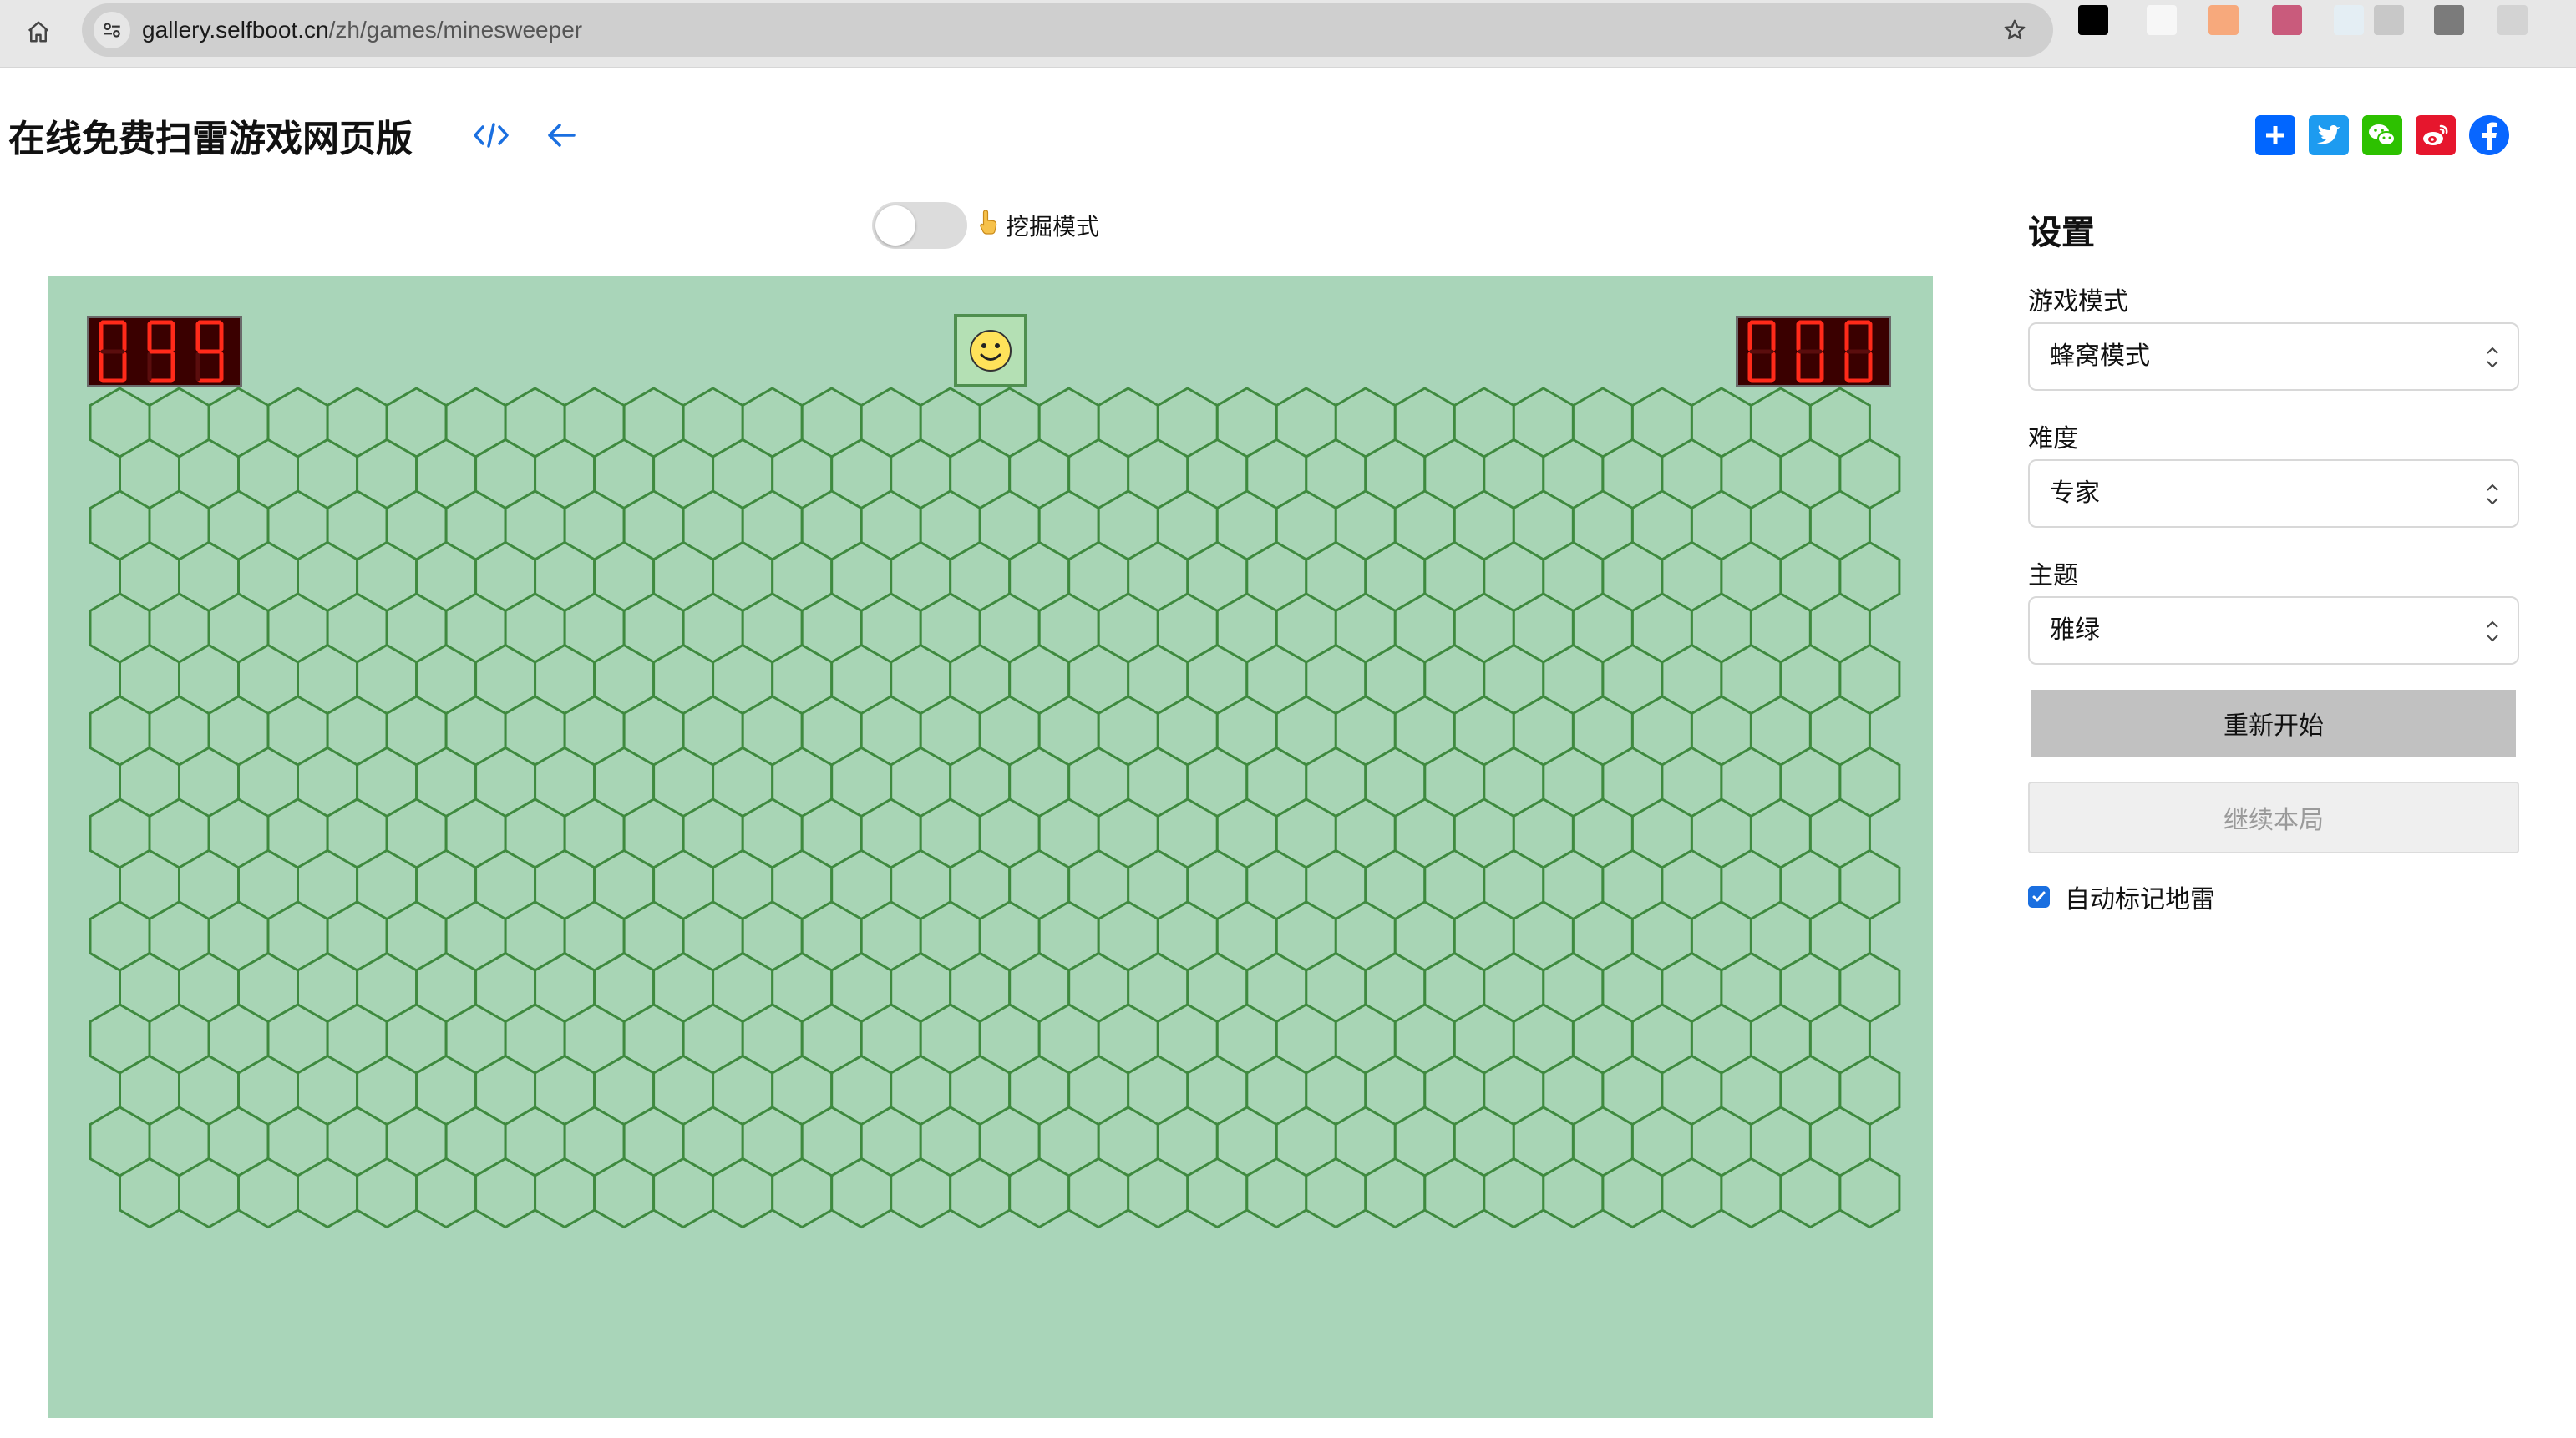 The height and width of the screenshot is (1438, 2576). I want to click on timer, so click(1813, 352).